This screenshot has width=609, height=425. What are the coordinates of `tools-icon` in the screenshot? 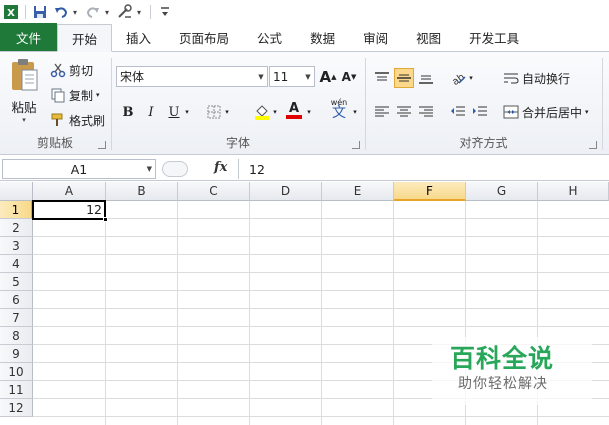 It's located at (125, 12).